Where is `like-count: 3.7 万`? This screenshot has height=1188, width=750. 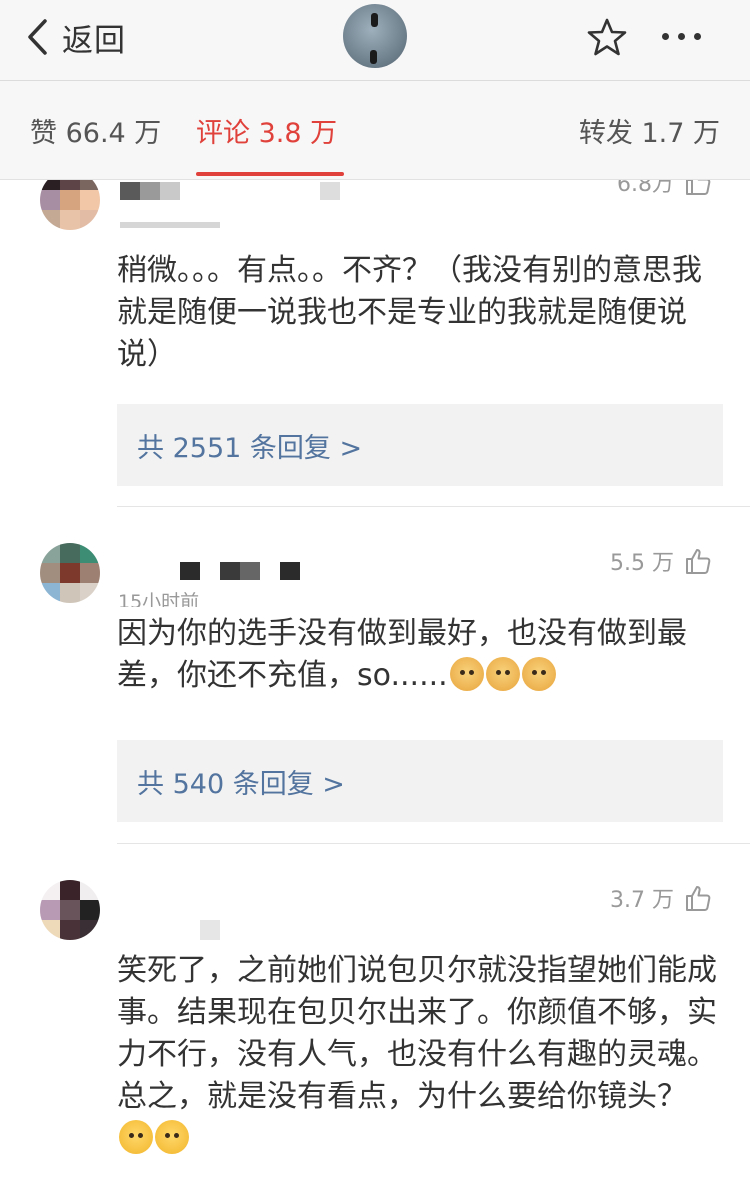 like-count: 3.7 万 is located at coordinates (642, 900).